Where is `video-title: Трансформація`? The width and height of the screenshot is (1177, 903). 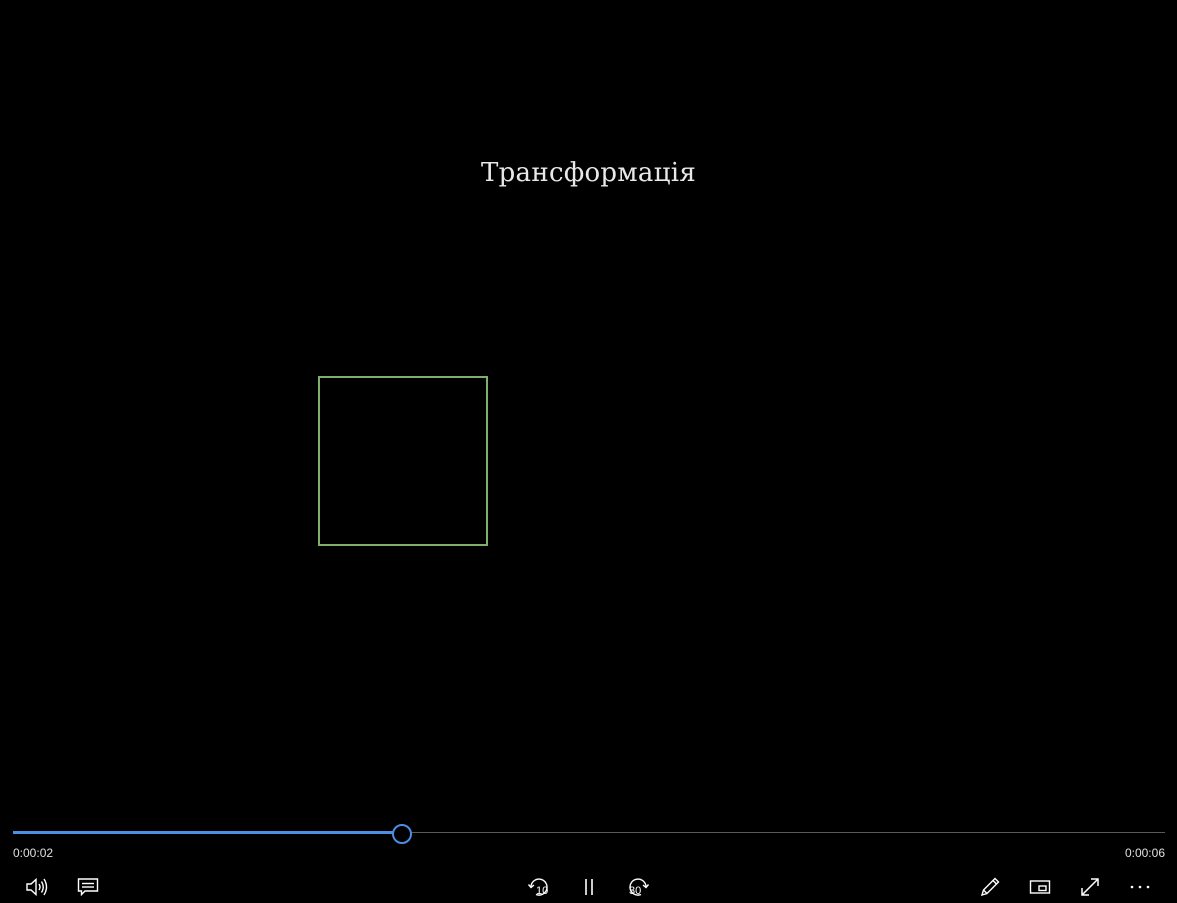
video-title: Трансформація is located at coordinates (588, 173).